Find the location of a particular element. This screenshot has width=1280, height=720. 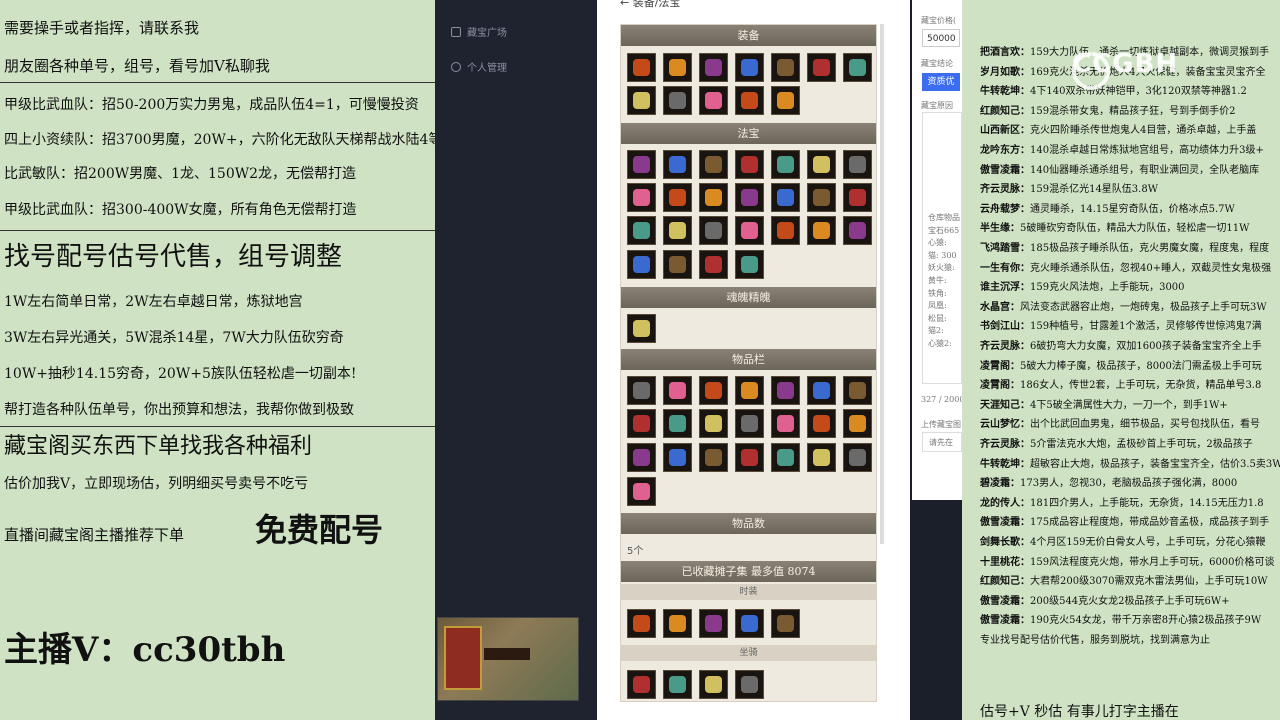

scrollbar is located at coordinates (882, 284).